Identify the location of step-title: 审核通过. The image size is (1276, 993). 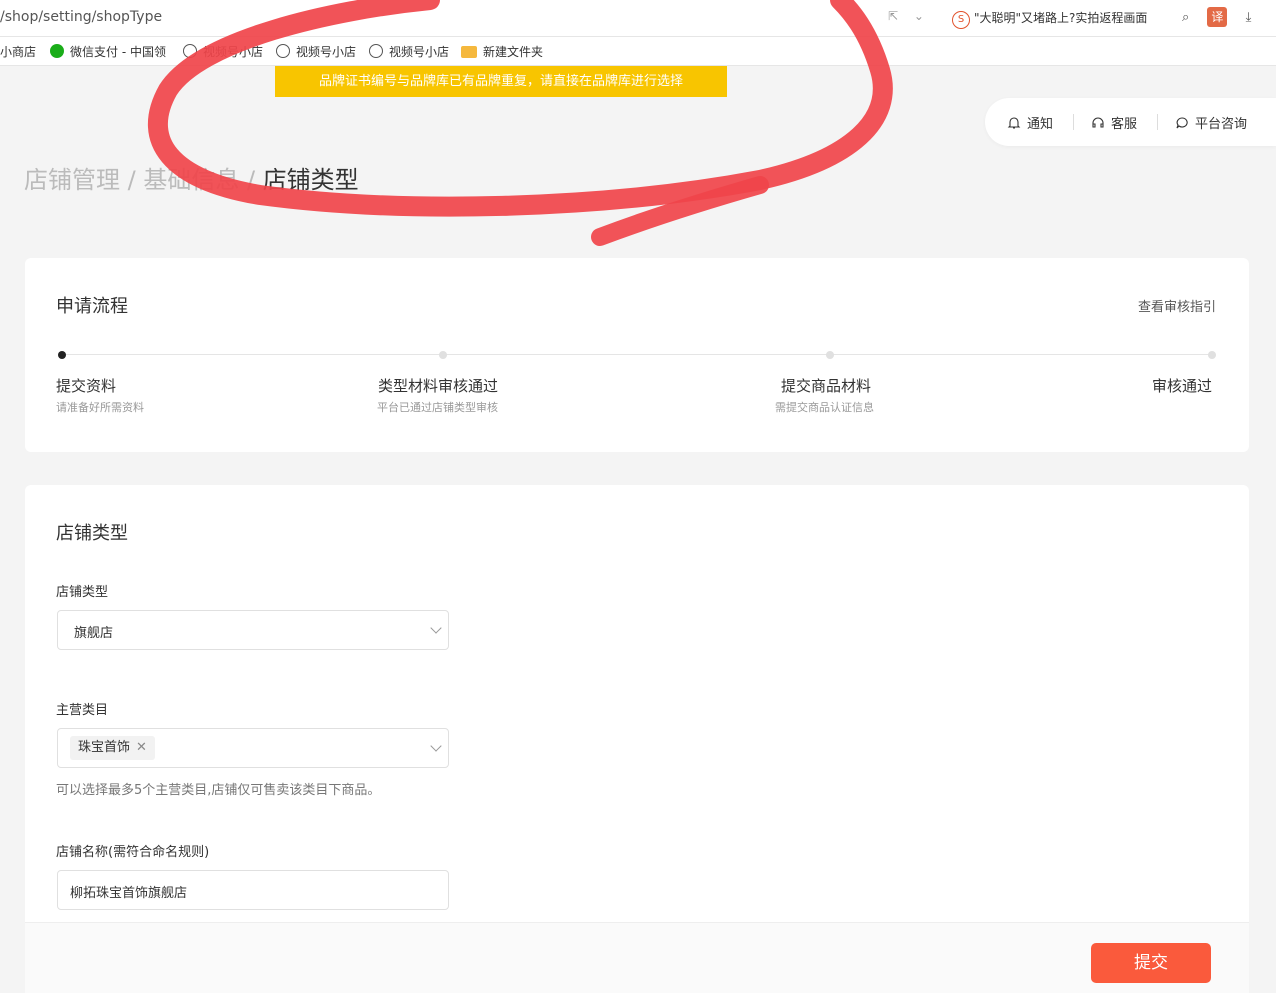
(1182, 386).